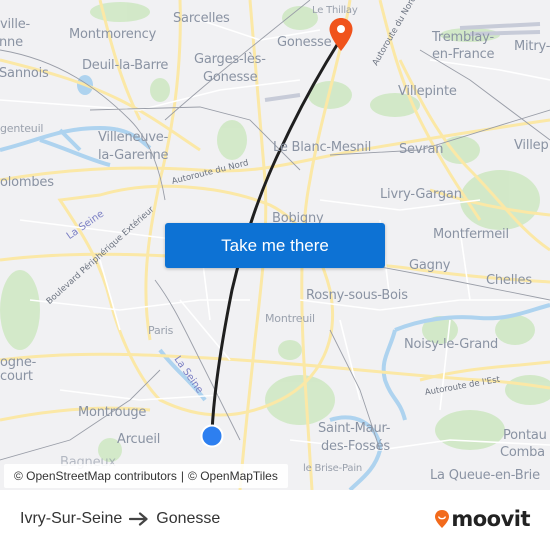 Image resolution: width=550 pixels, height=550 pixels. Describe the element at coordinates (27, 182) in the screenshot. I see `place-label: olombes` at that location.